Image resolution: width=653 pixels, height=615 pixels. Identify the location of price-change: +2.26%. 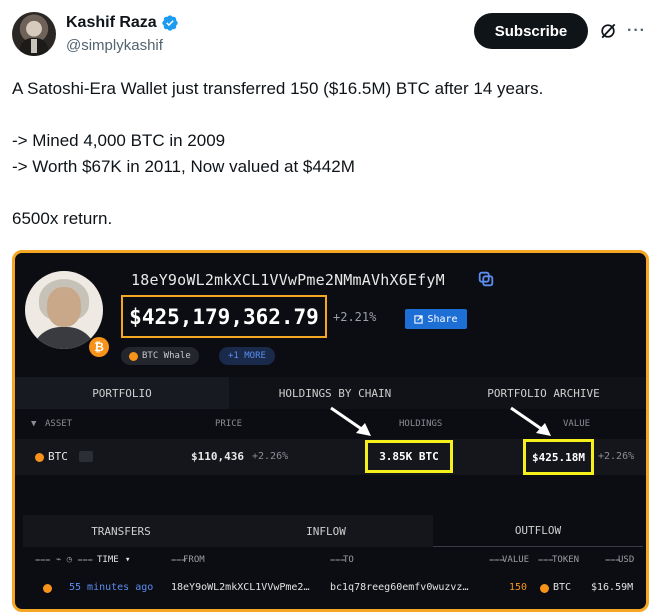
(270, 456).